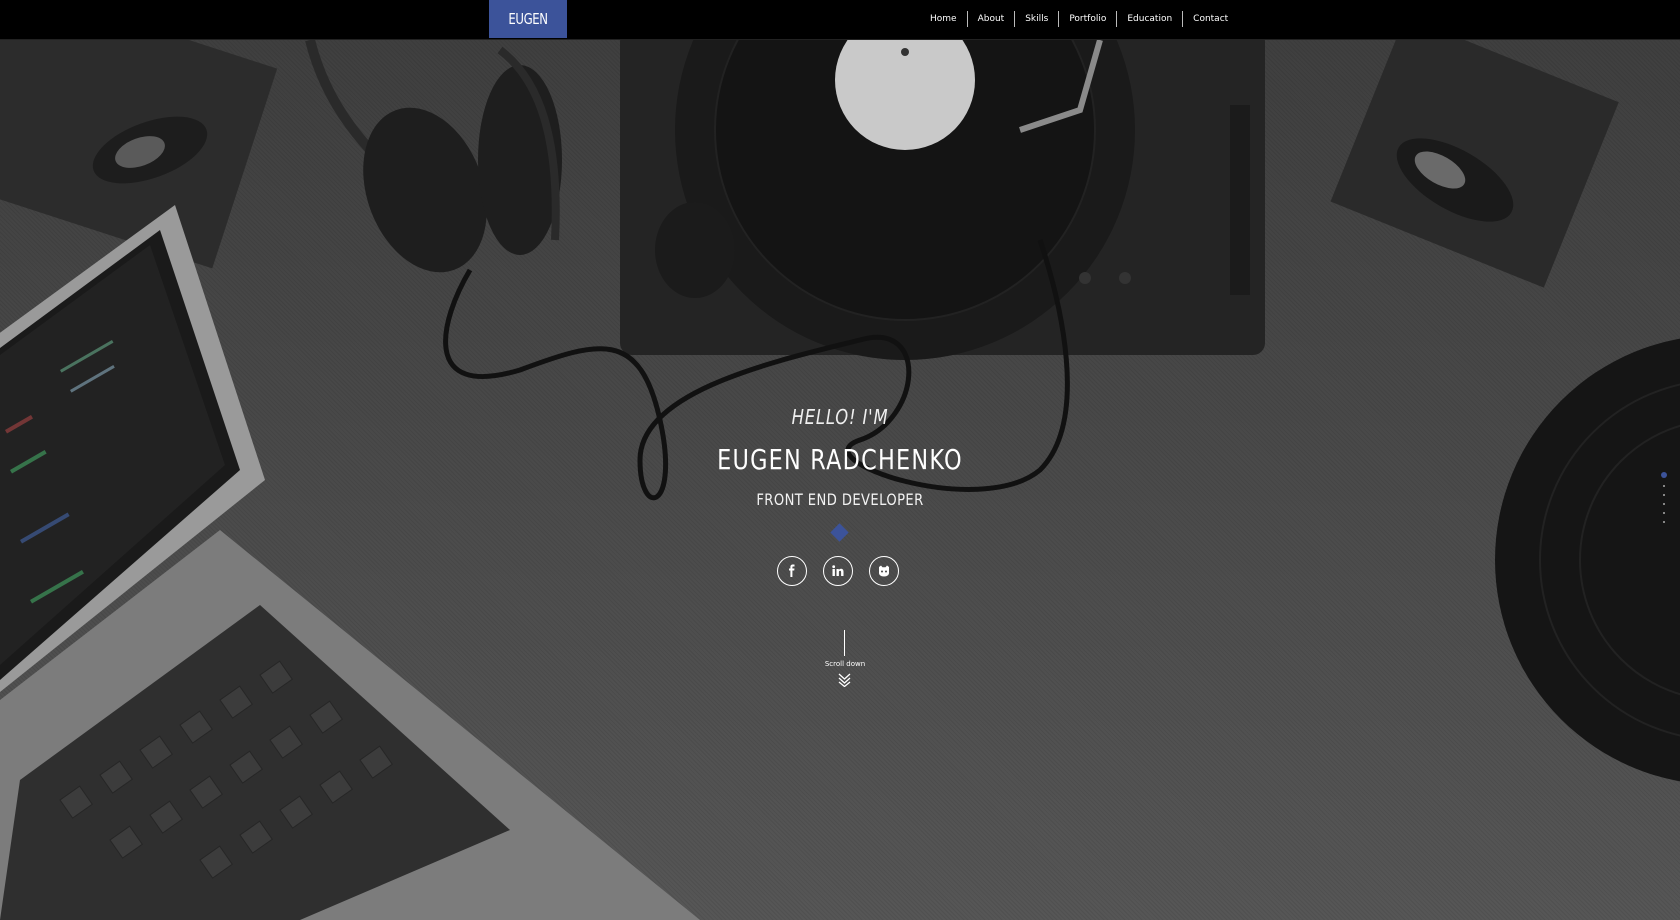 Image resolution: width=1680 pixels, height=920 pixels. Describe the element at coordinates (1149, 19) in the screenshot. I see `nav-item-education: Education` at that location.